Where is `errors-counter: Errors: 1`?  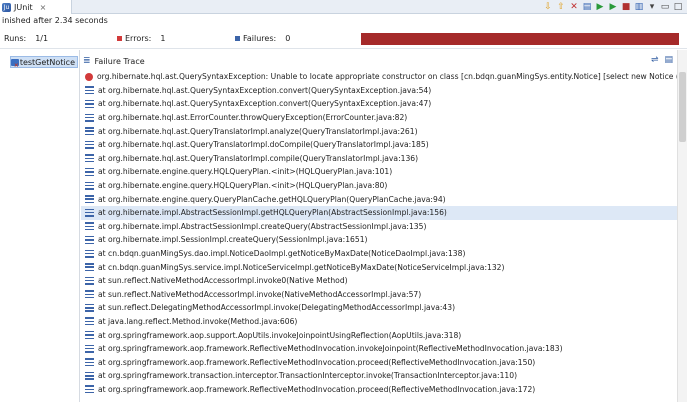
errors-counter: Errors: 1 is located at coordinates (141, 38).